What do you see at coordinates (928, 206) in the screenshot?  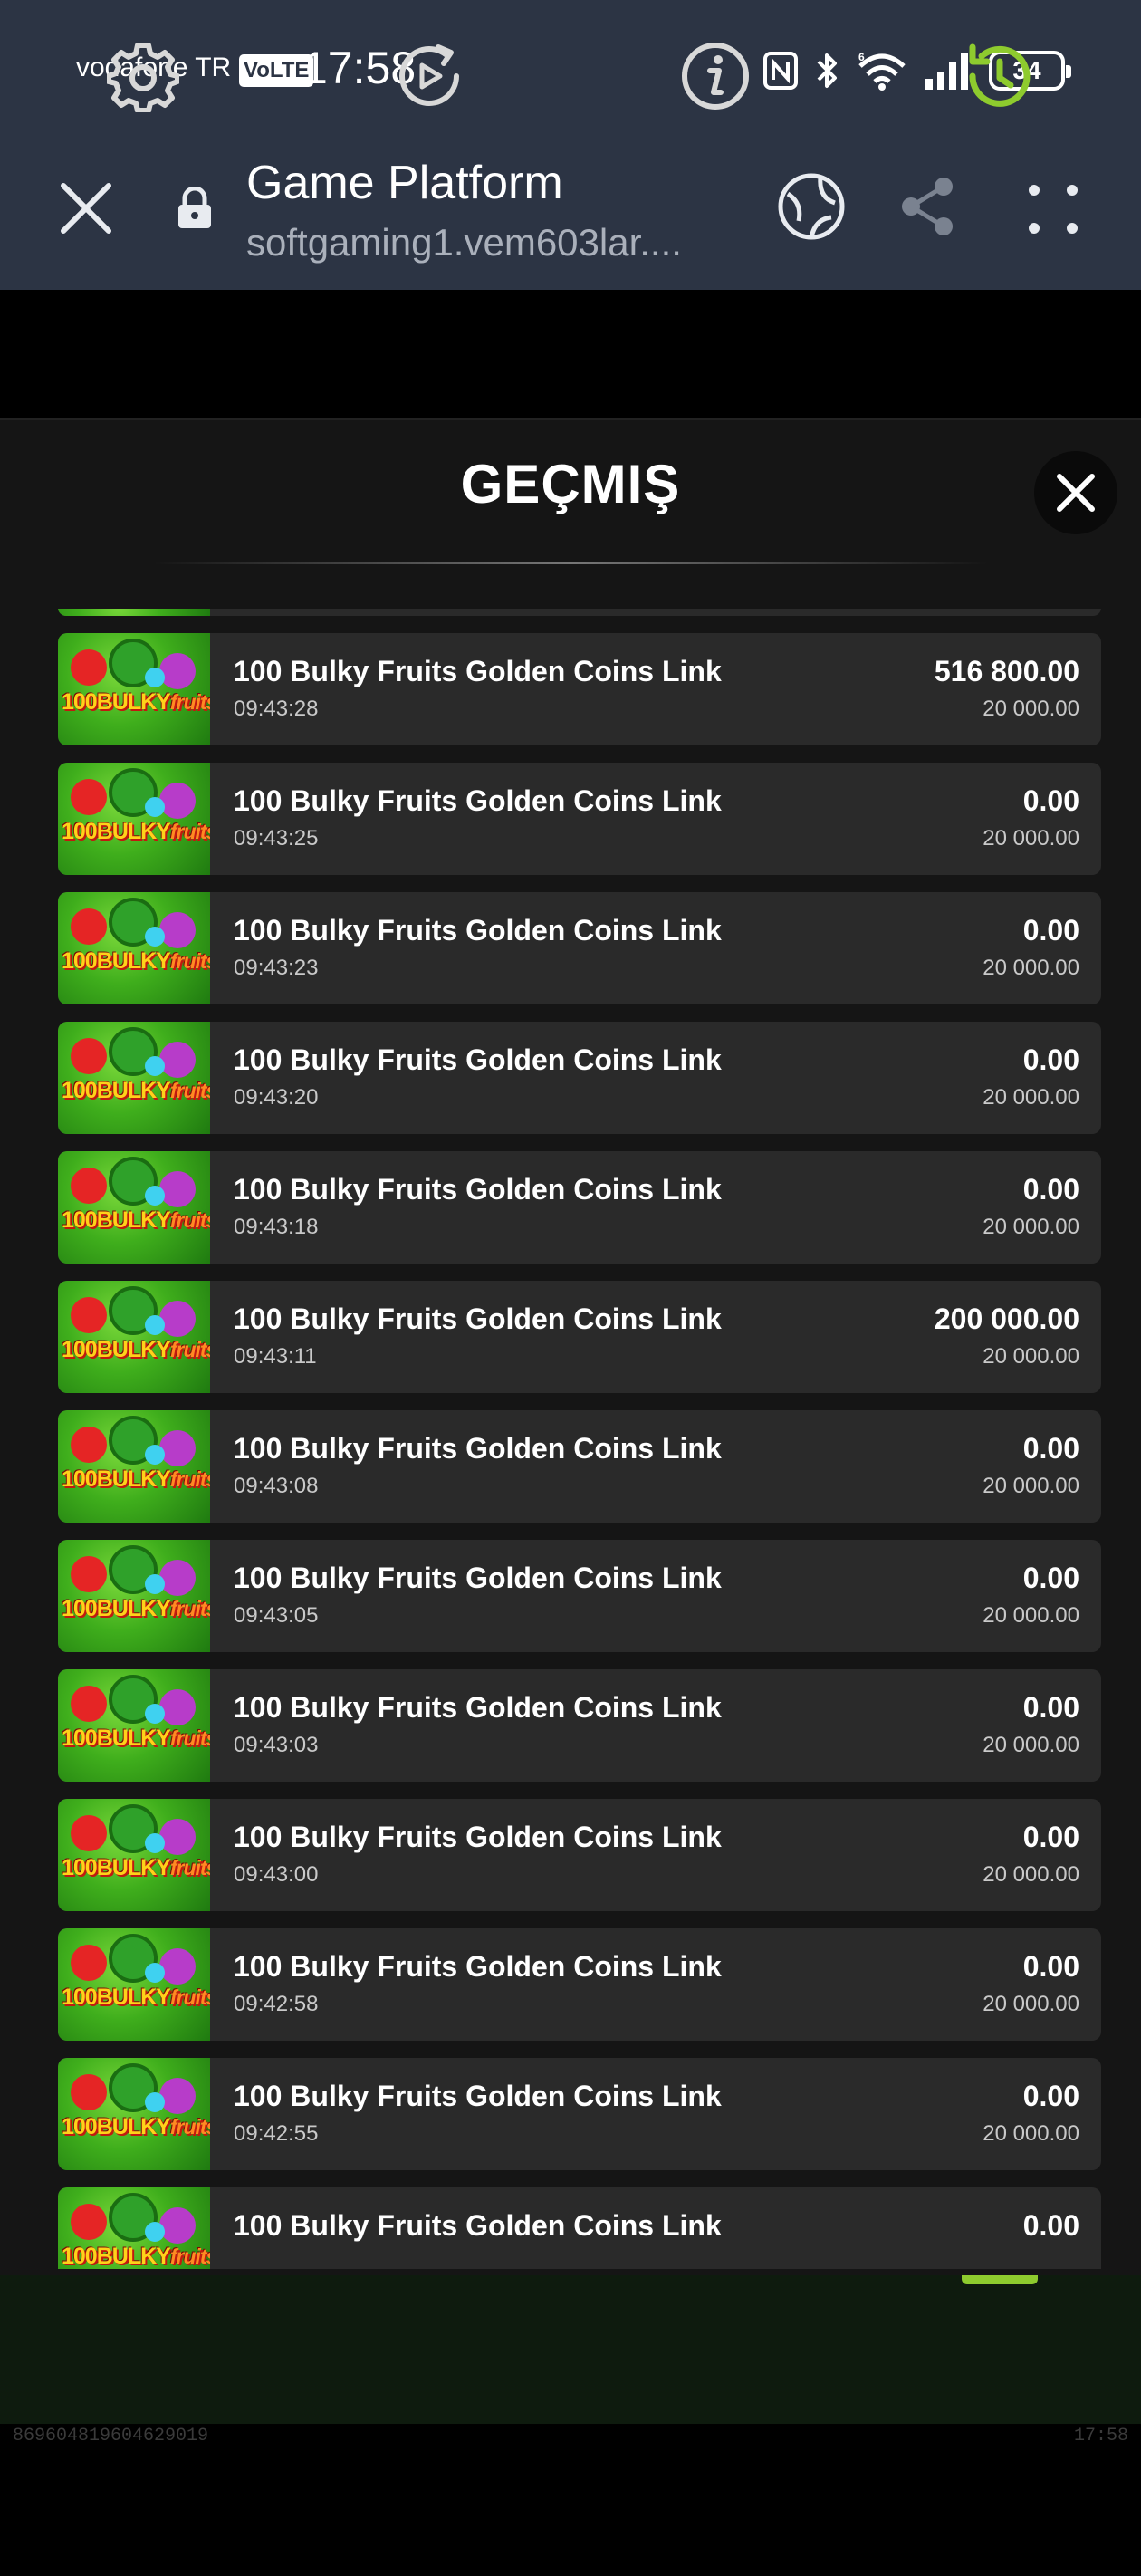 I see `share-icon` at bounding box center [928, 206].